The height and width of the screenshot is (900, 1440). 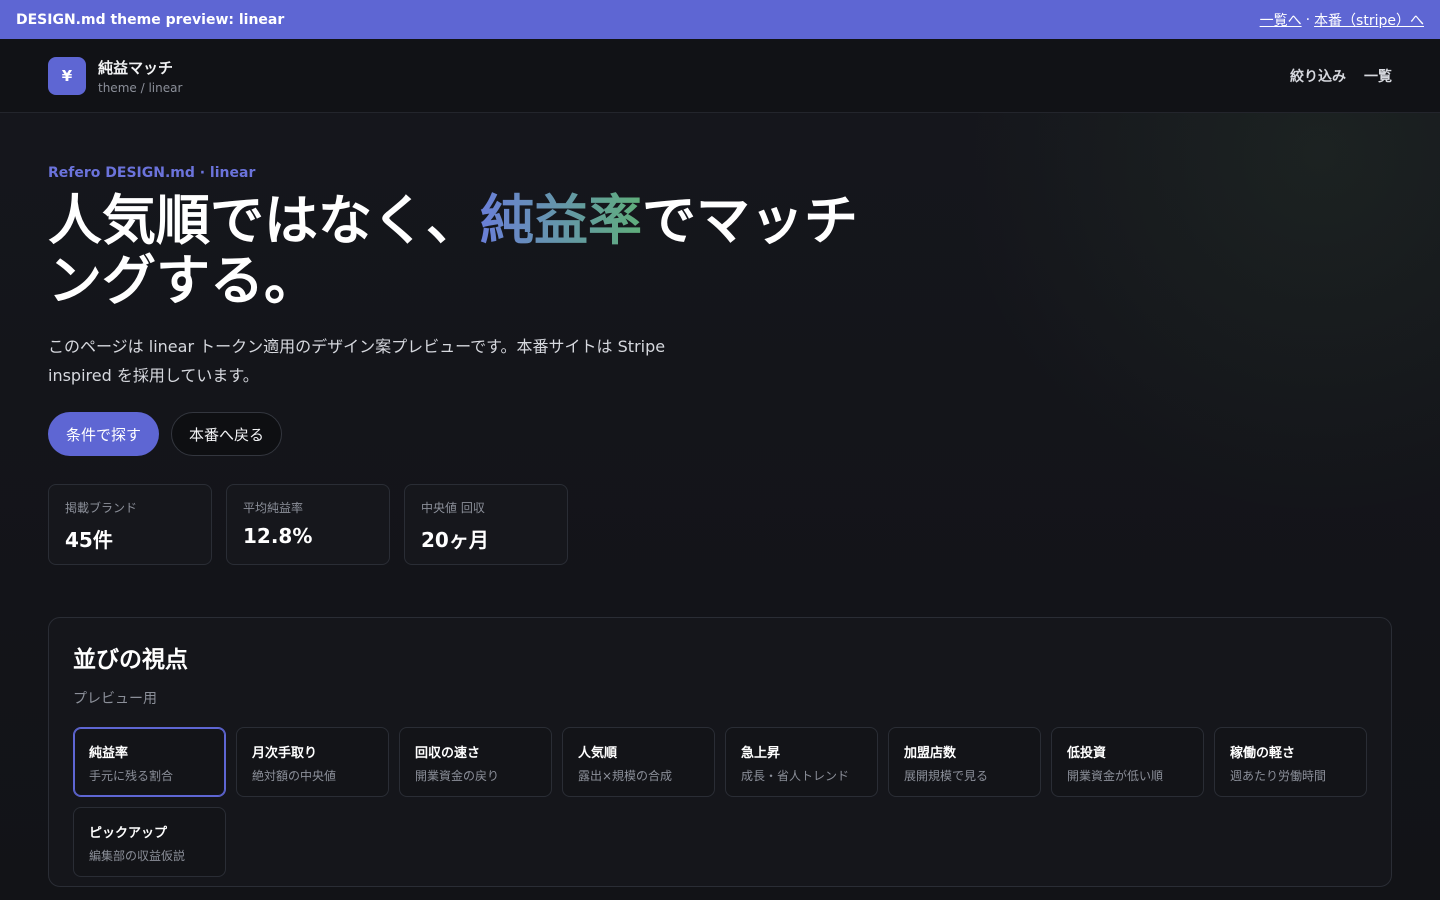 What do you see at coordinates (964, 762) in the screenshot?
I see `sort-option-store-count: 加盟店数 展開規模で見る` at bounding box center [964, 762].